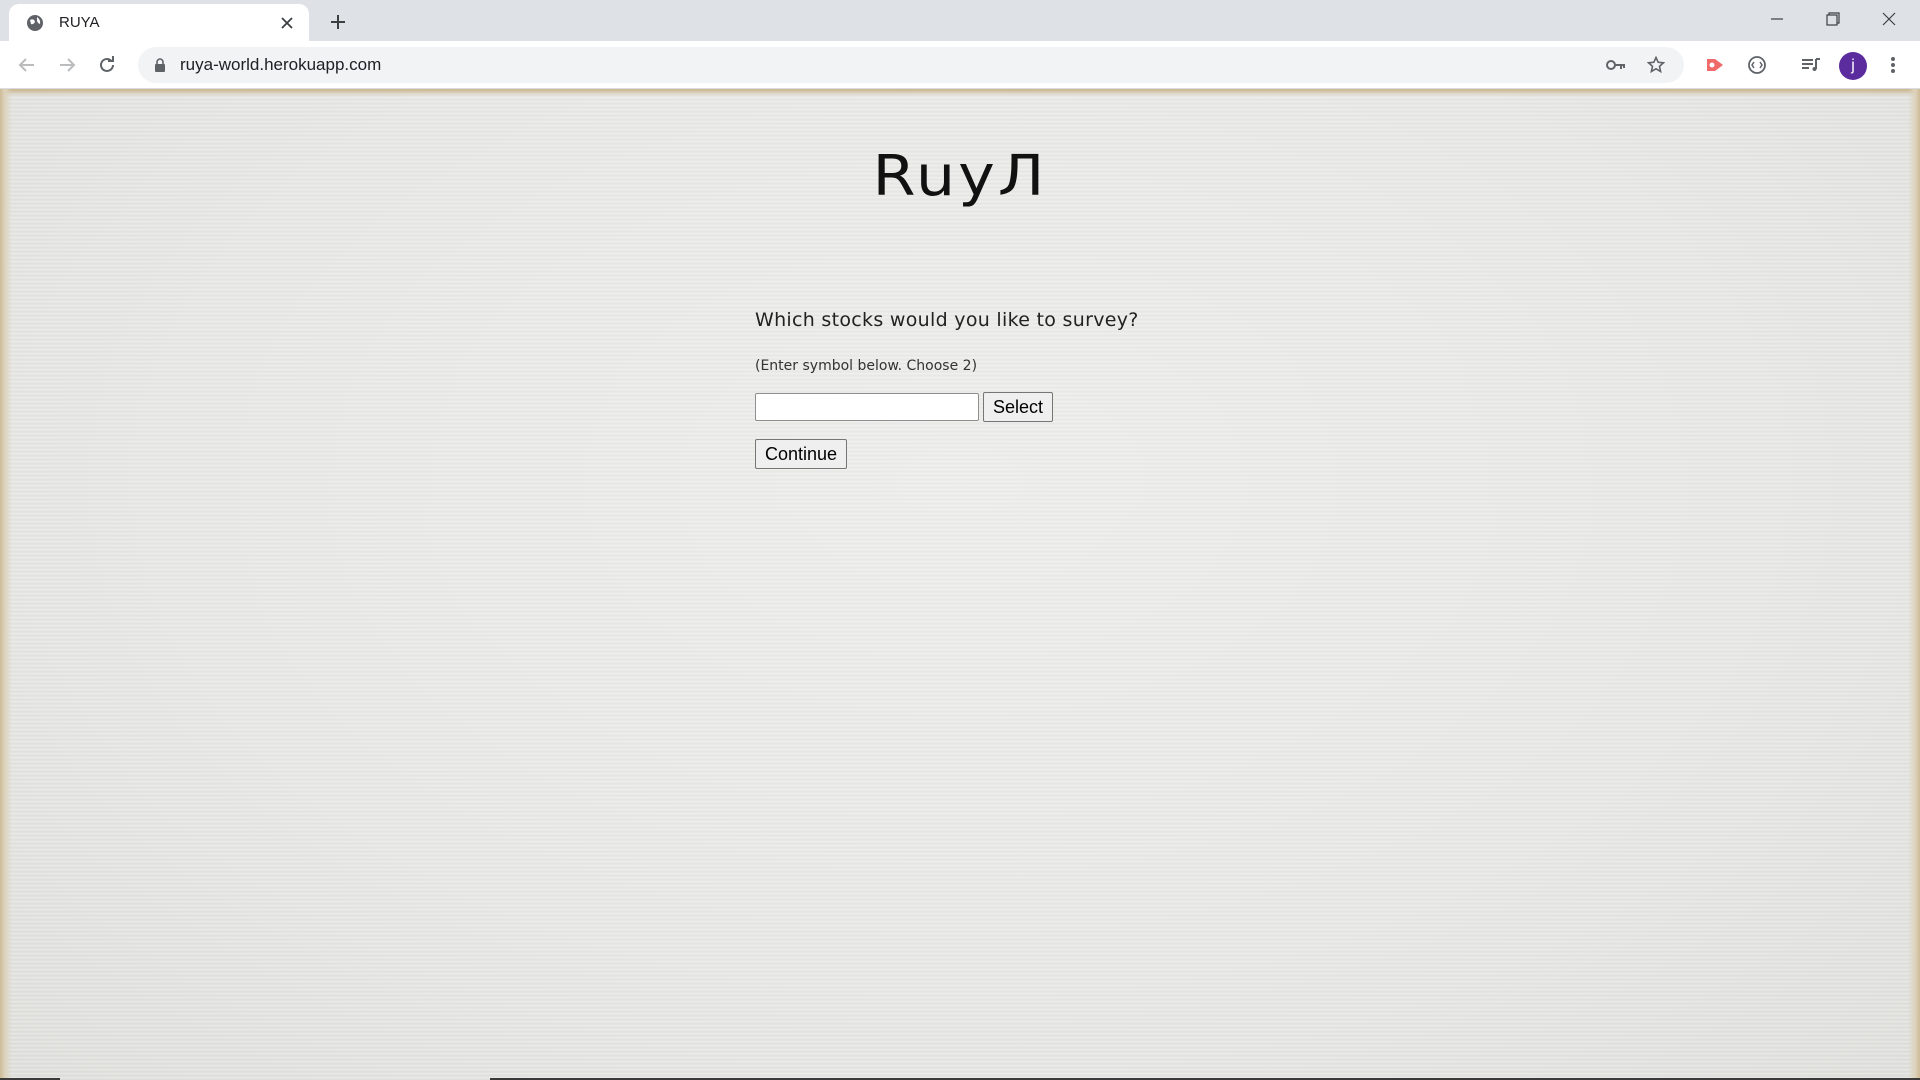  I want to click on restore-icon, so click(1833, 19).